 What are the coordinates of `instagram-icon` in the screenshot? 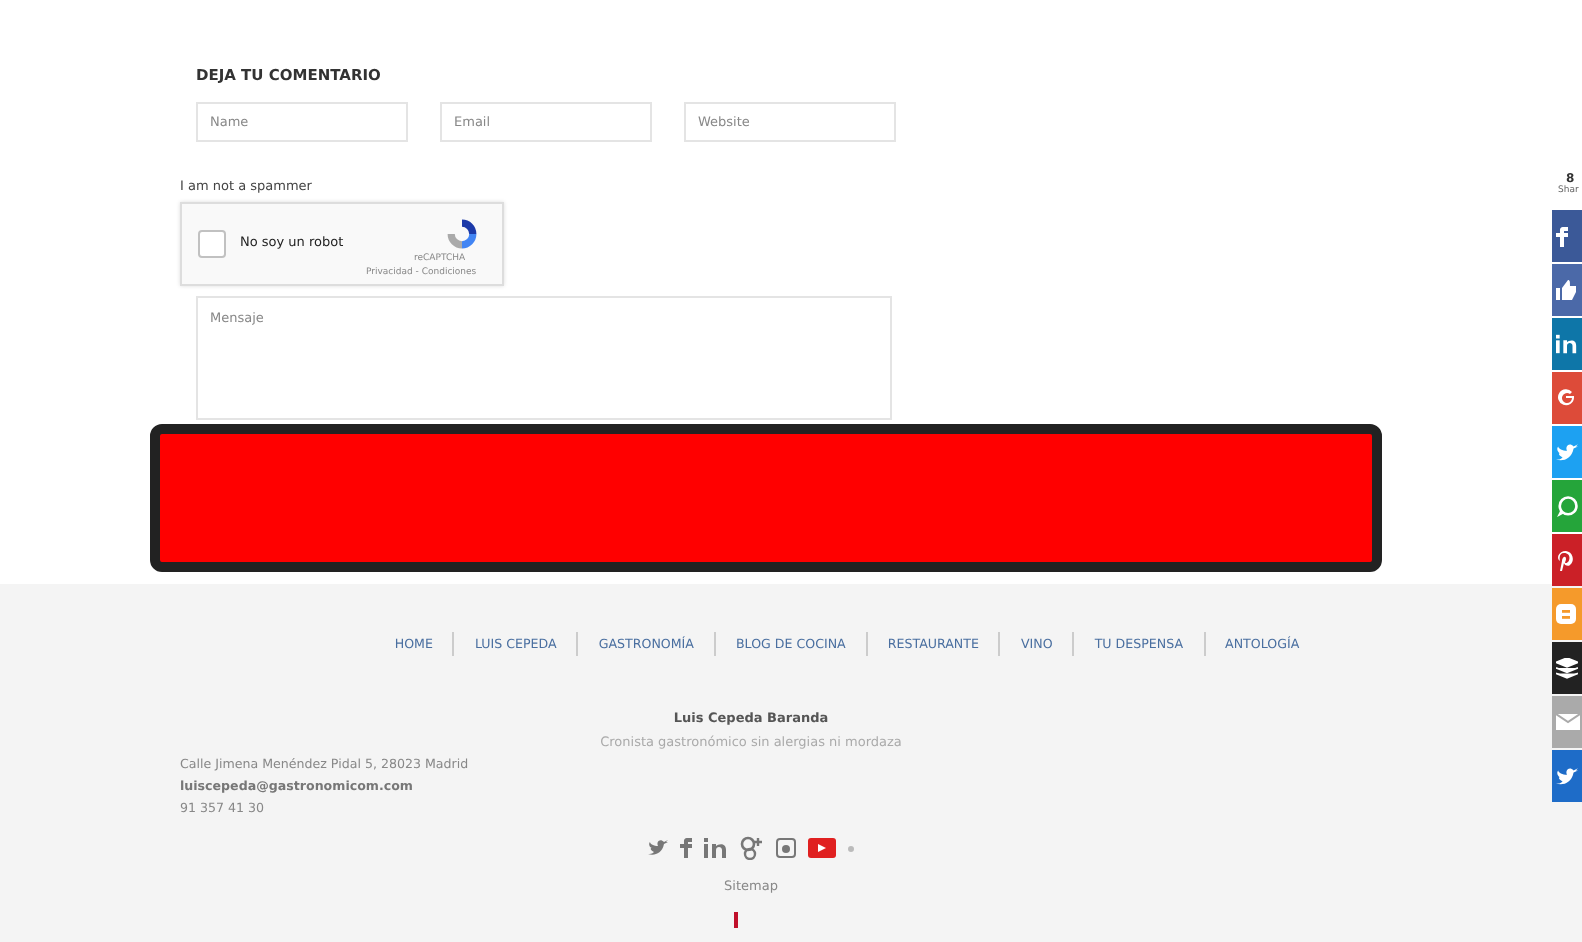 It's located at (786, 848).